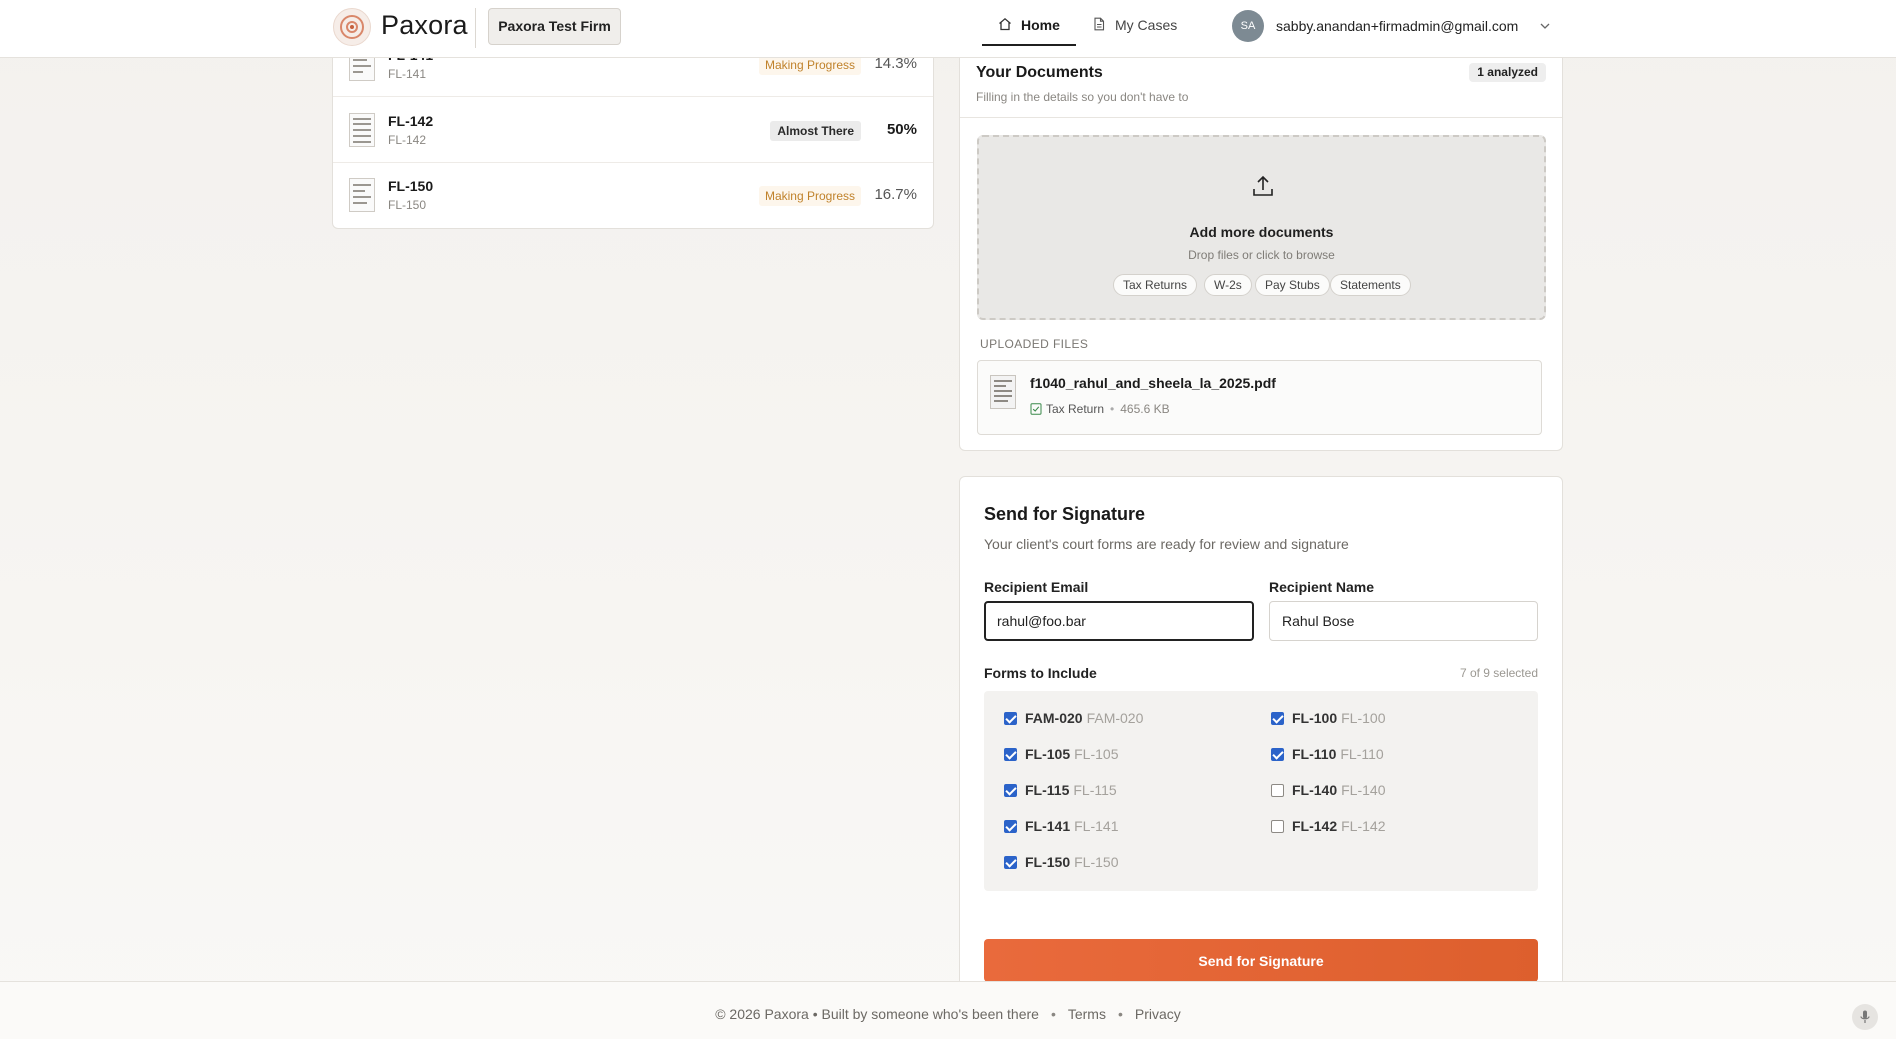 The height and width of the screenshot is (1039, 1896). I want to click on nav-my-cases: My Cases, so click(1137, 23).